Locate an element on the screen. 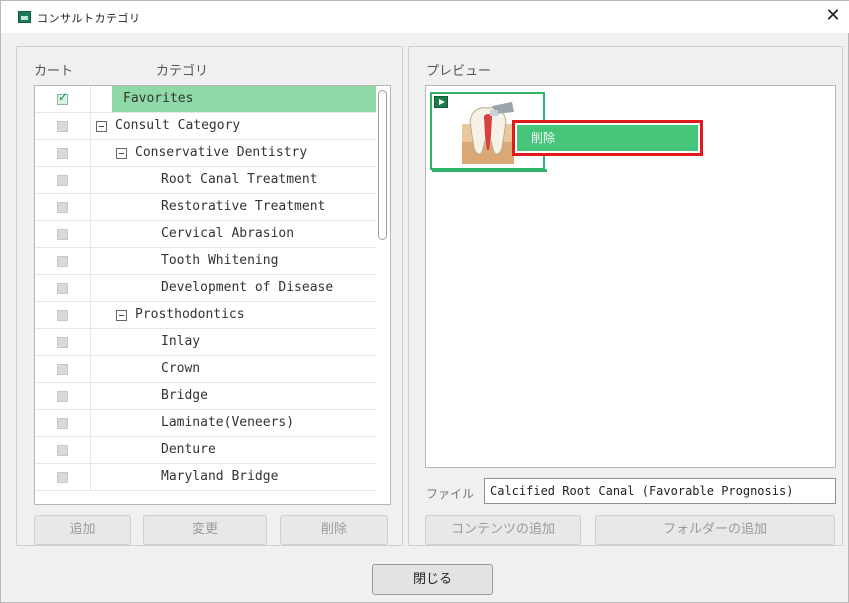 The image size is (849, 603). tree-row: Denture is located at coordinates (205, 450).